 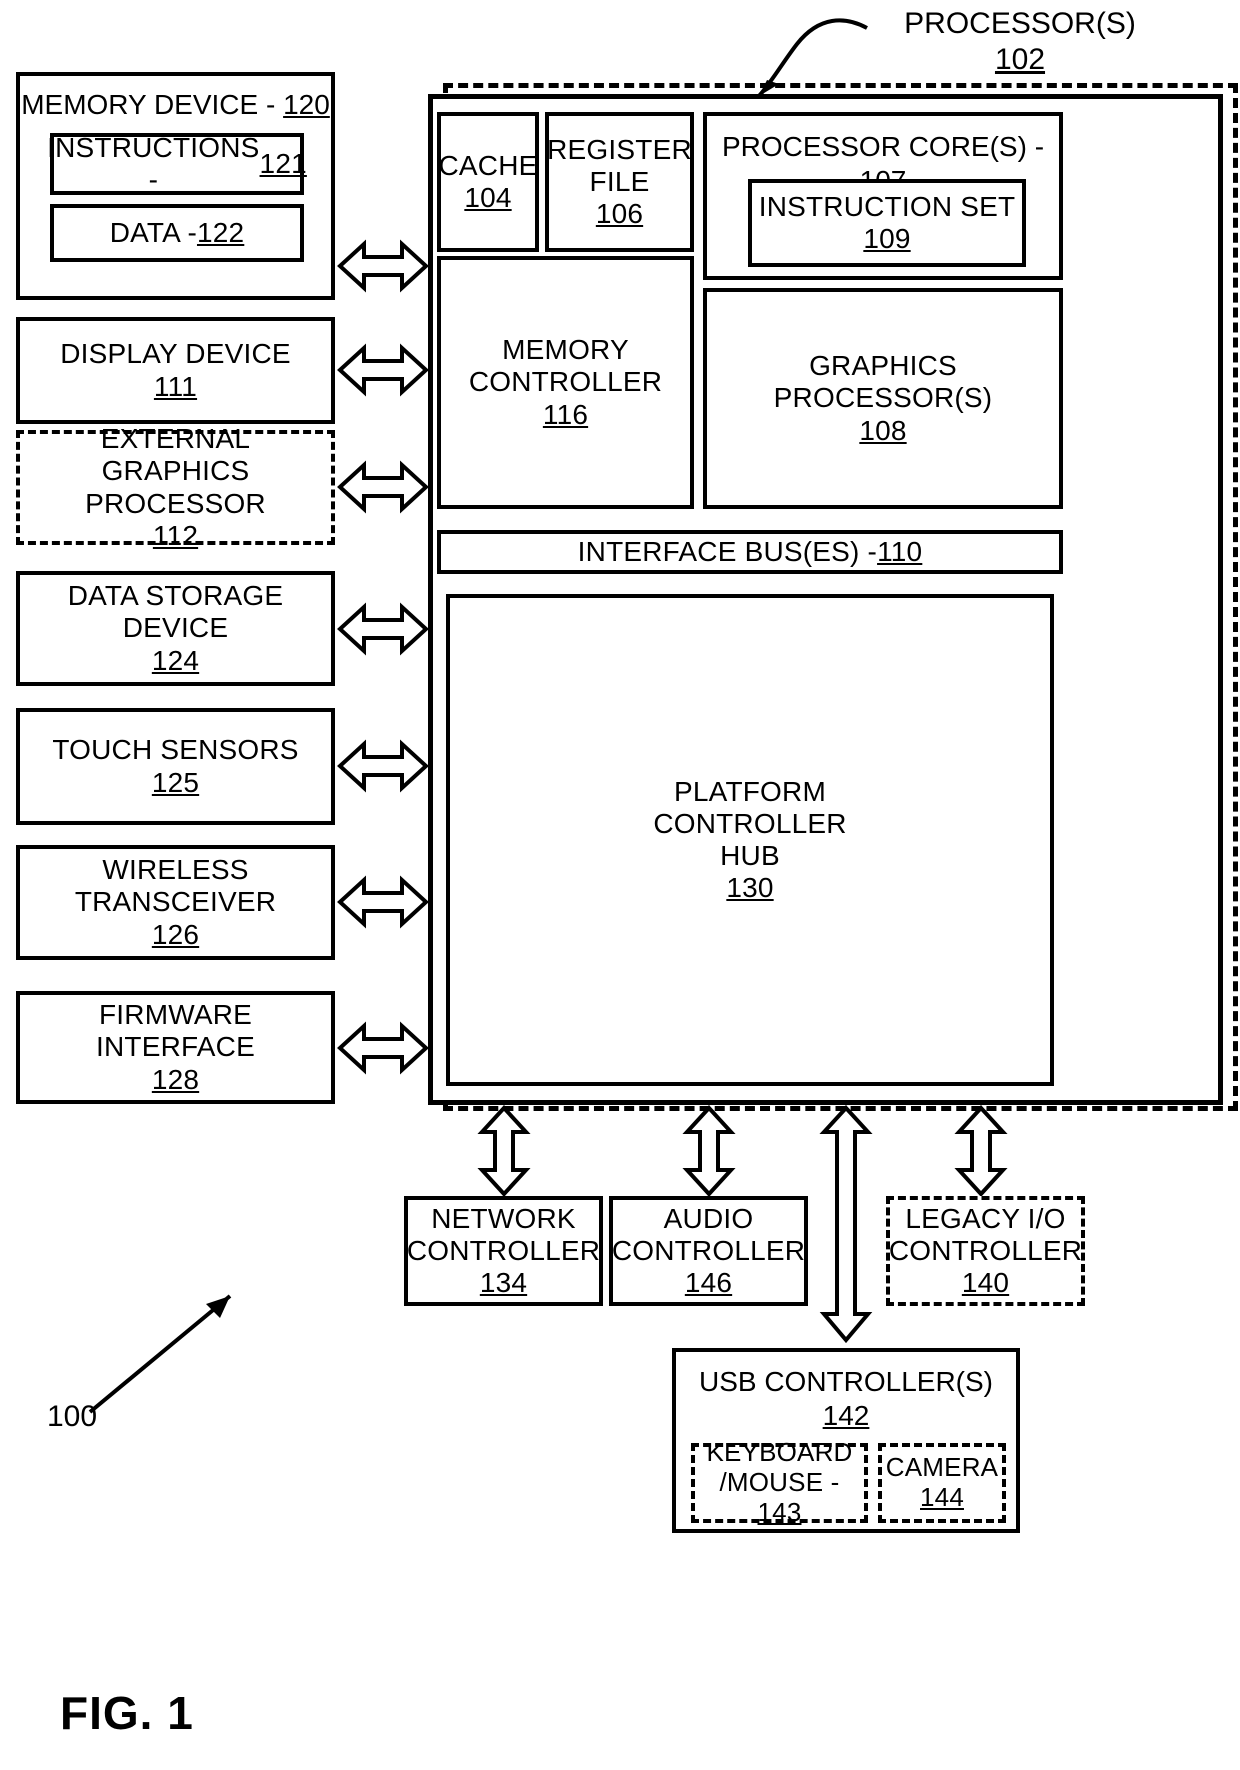 What do you see at coordinates (383, 902) in the screenshot?
I see `arrow-wireless-transceiver` at bounding box center [383, 902].